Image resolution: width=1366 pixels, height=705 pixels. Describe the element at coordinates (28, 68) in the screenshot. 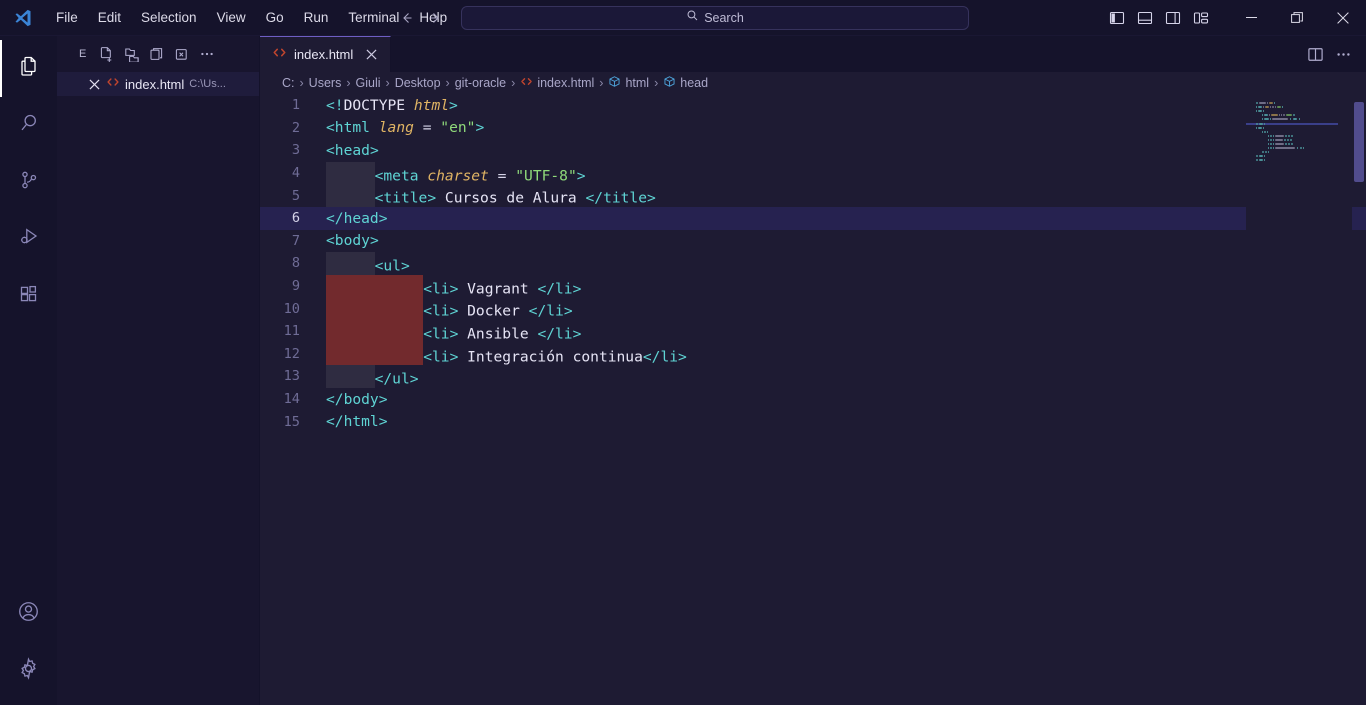

I see `sidebar-item-explorer` at that location.